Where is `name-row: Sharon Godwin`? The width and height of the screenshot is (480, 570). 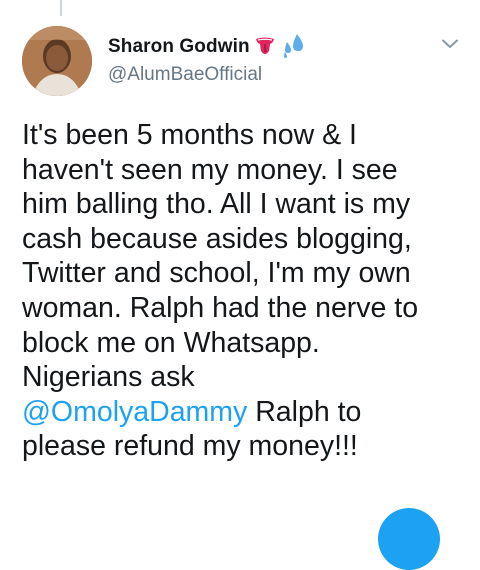
name-row: Sharon Godwin is located at coordinates (207, 47).